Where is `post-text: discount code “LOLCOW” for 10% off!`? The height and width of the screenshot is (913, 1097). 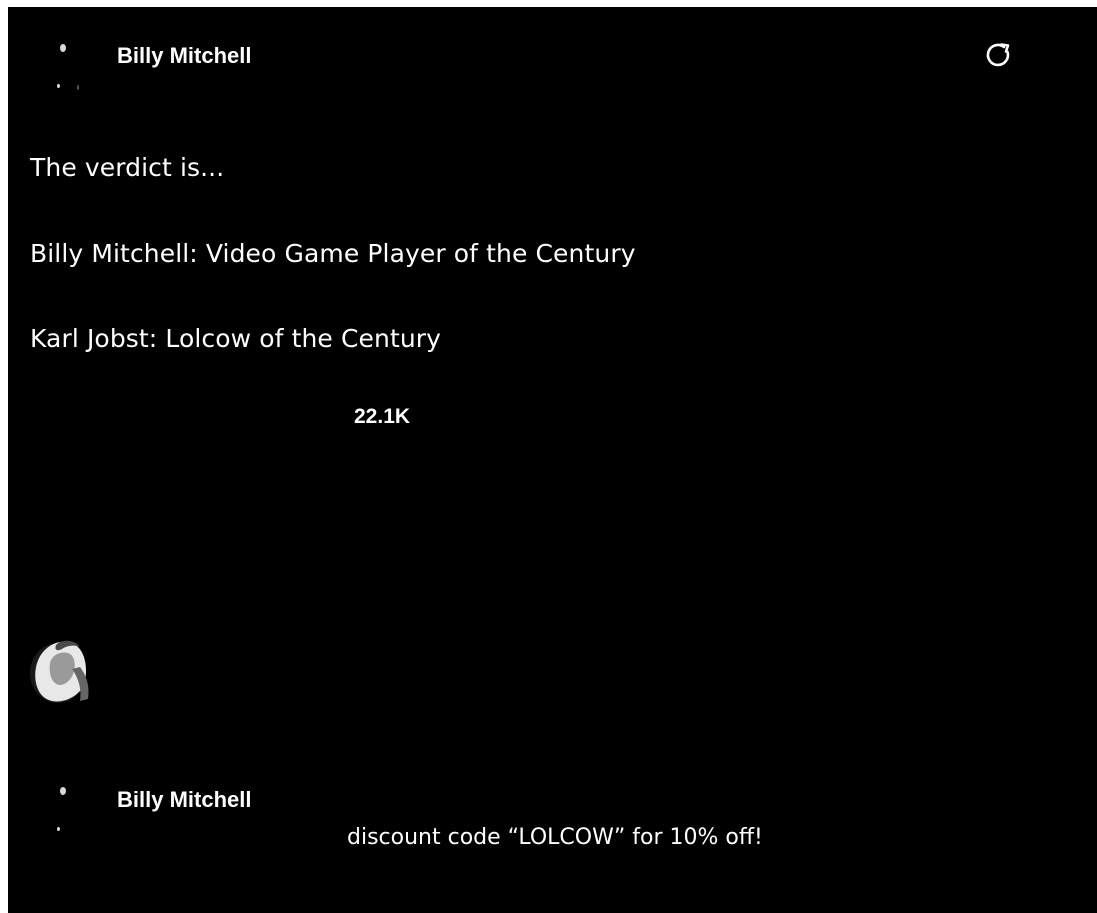 post-text: discount code “LOLCOW” for 10% off! is located at coordinates (555, 837).